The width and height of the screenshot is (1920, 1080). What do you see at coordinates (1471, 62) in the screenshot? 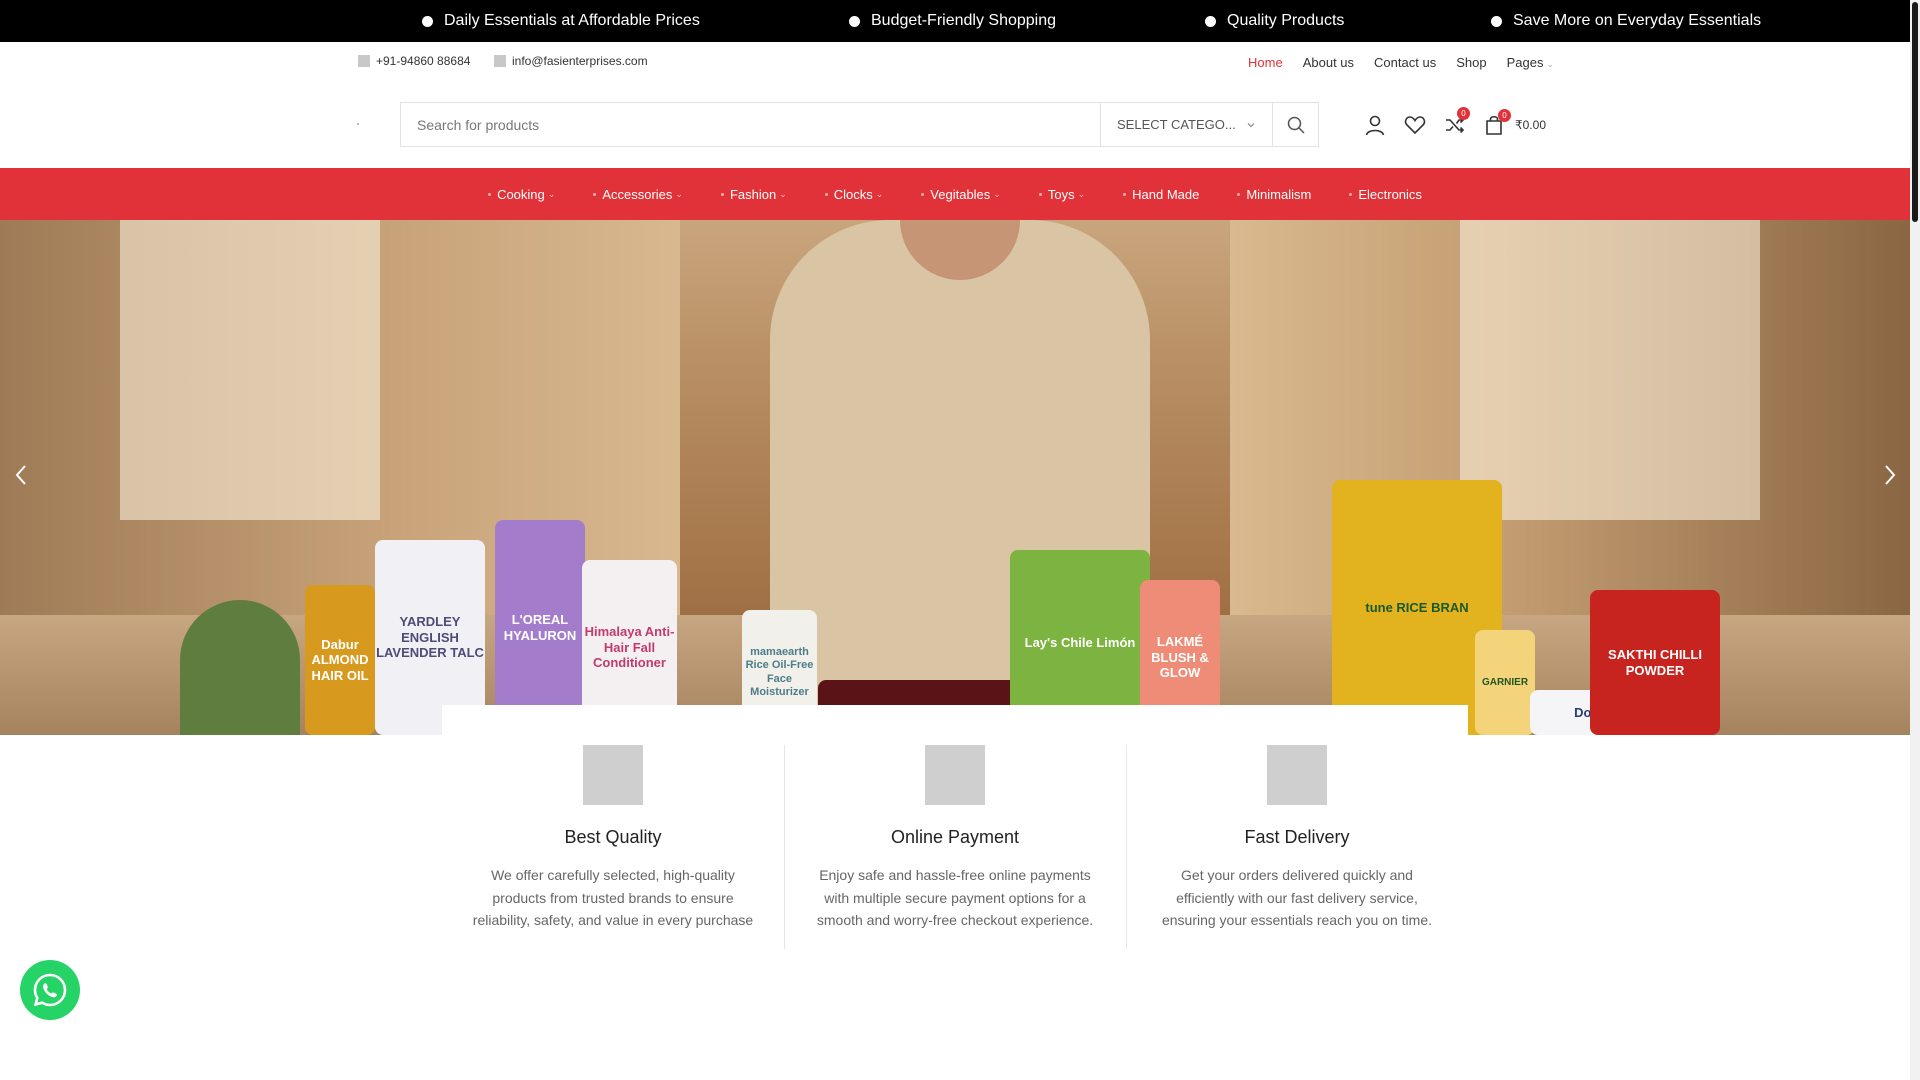
I see `nav-shop: Shop` at bounding box center [1471, 62].